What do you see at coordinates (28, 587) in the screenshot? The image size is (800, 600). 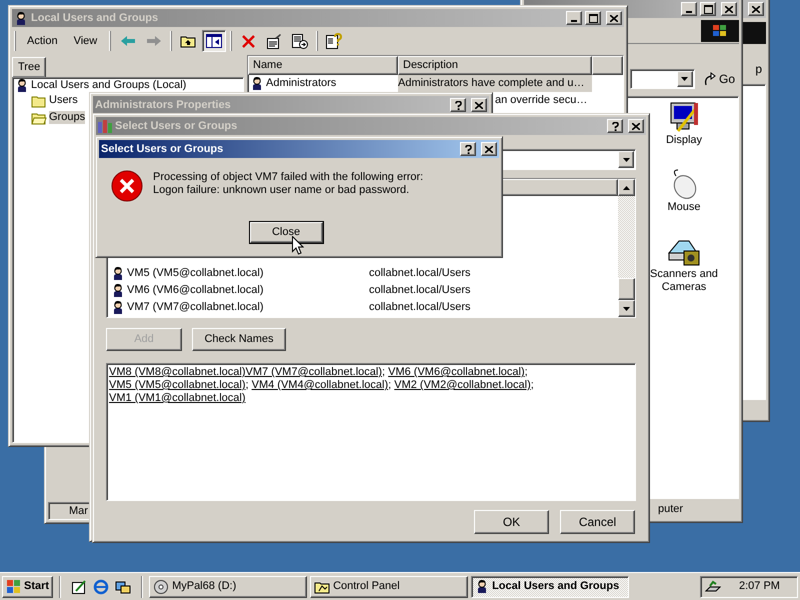 I see `start-button: Start` at bounding box center [28, 587].